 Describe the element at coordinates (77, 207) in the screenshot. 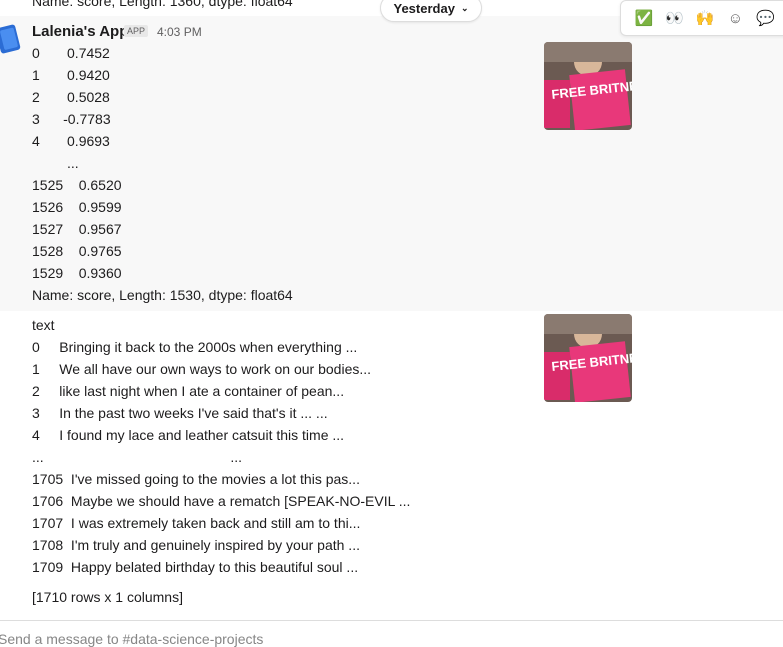

I see `output-line: 1526 0.9599` at that location.